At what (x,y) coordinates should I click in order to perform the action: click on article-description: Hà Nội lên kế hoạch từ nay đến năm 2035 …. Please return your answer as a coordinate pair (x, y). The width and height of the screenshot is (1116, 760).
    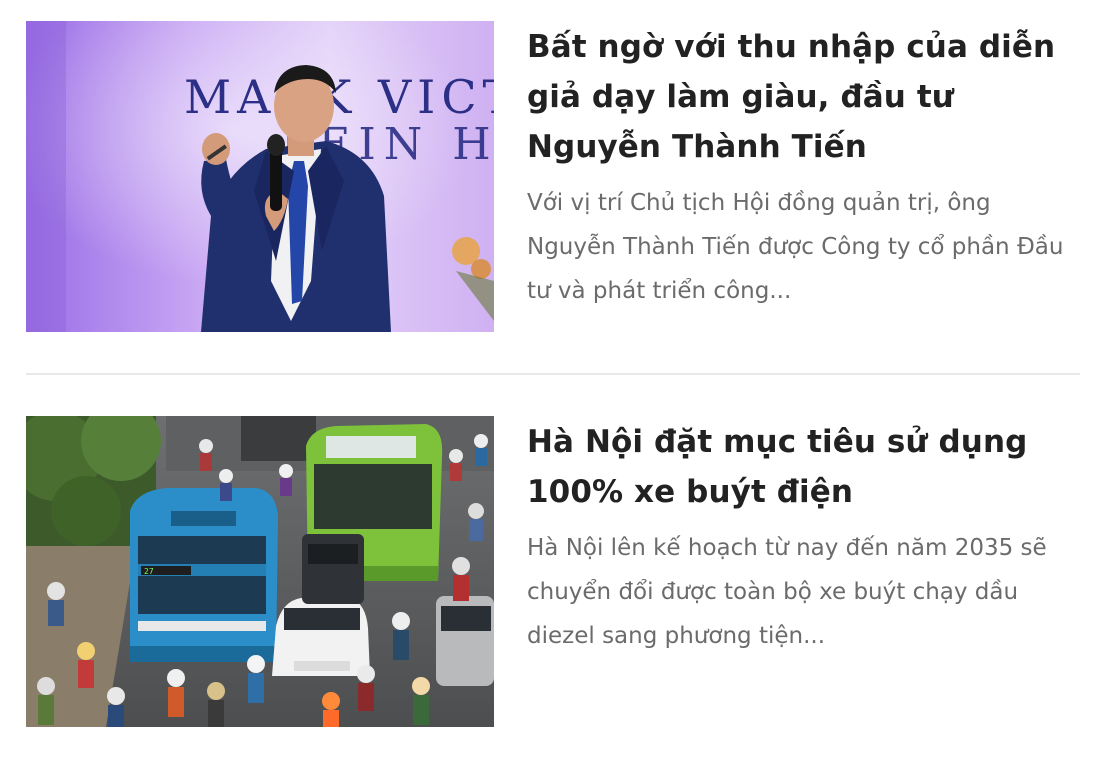
    Looking at the image, I should click on (787, 592).